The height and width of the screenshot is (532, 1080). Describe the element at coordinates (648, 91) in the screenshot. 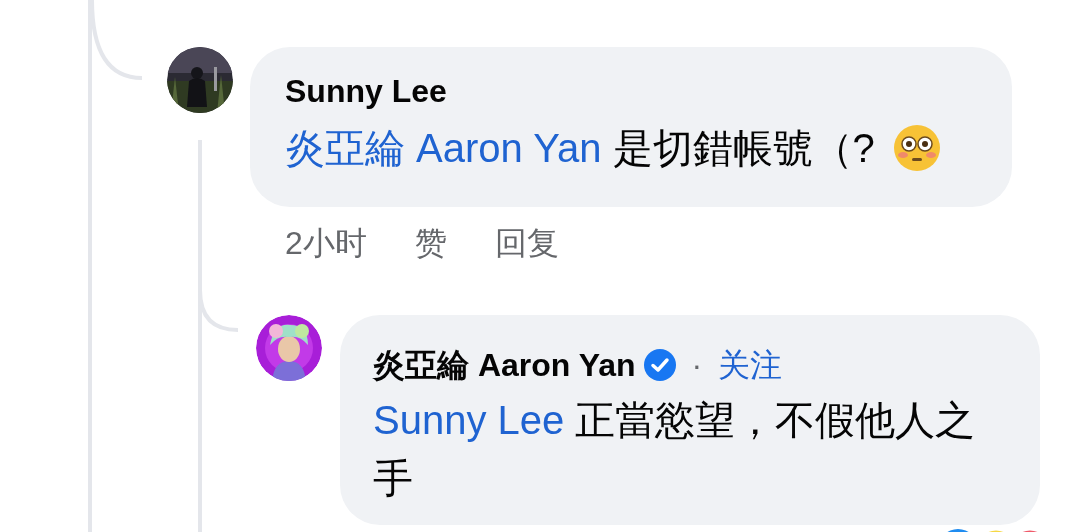

I see `author-name: Sunny Lee` at that location.